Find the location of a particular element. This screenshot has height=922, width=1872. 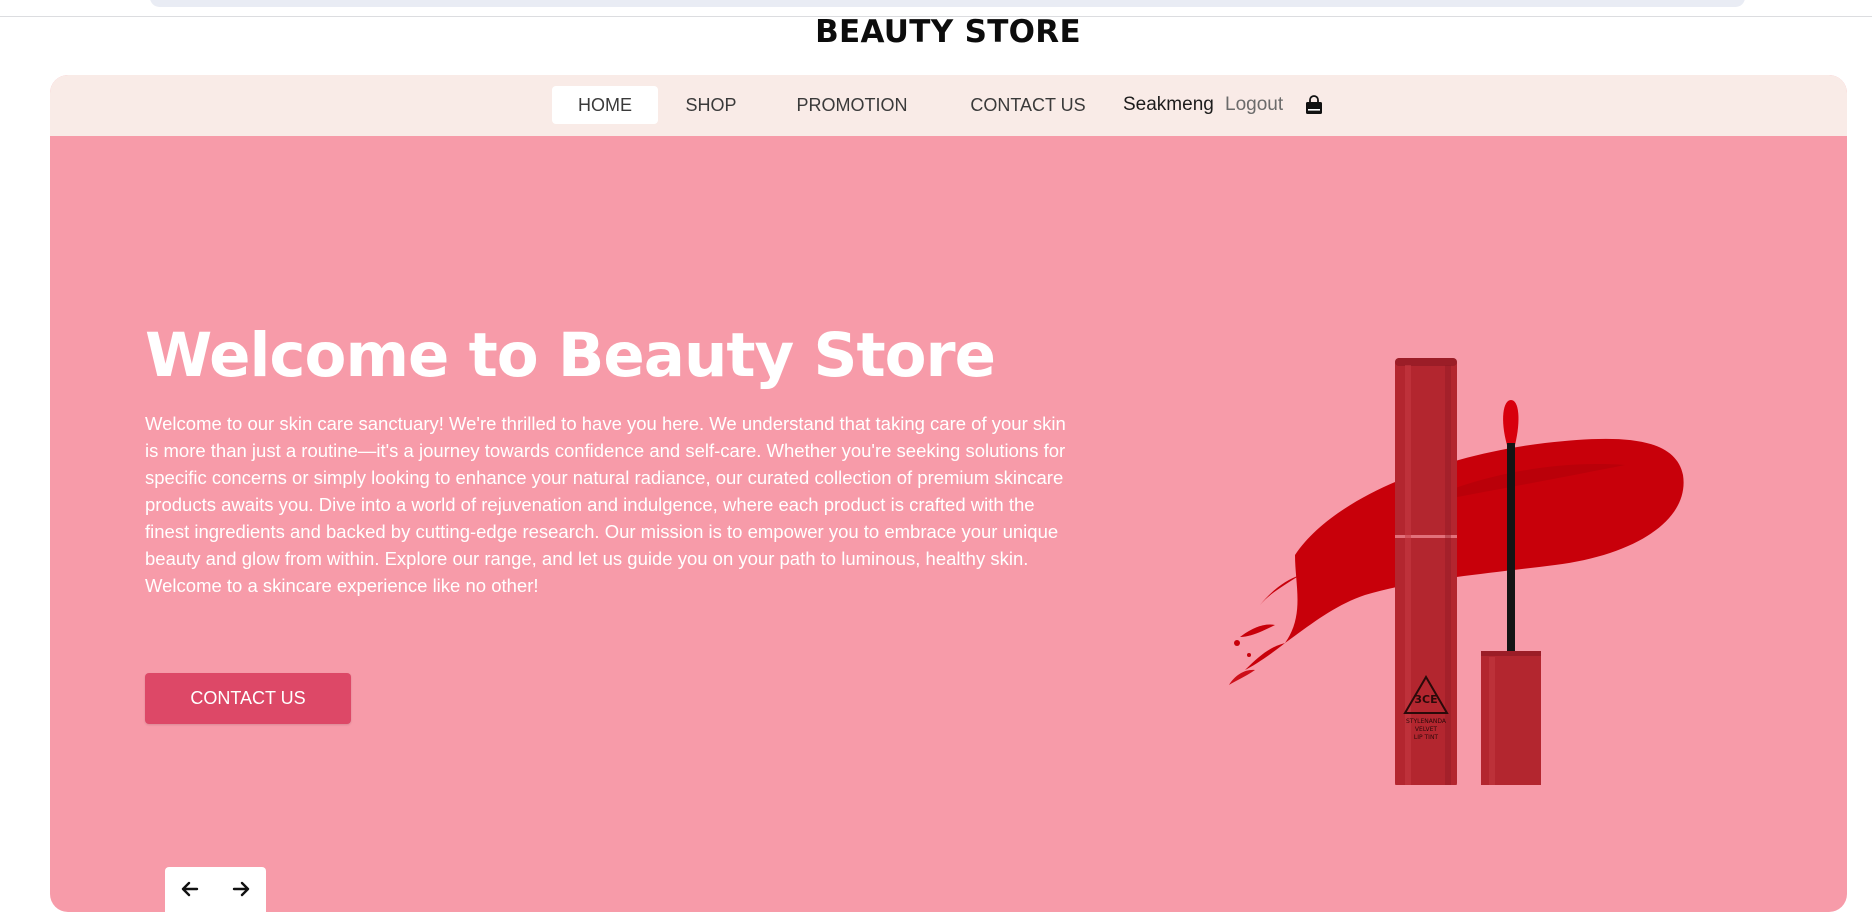

nav-shop: SHOP is located at coordinates (711, 105).